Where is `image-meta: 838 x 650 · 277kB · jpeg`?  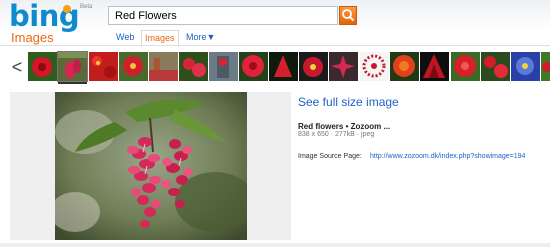
image-meta: 838 x 650 · 277kB · jpeg is located at coordinates (336, 134).